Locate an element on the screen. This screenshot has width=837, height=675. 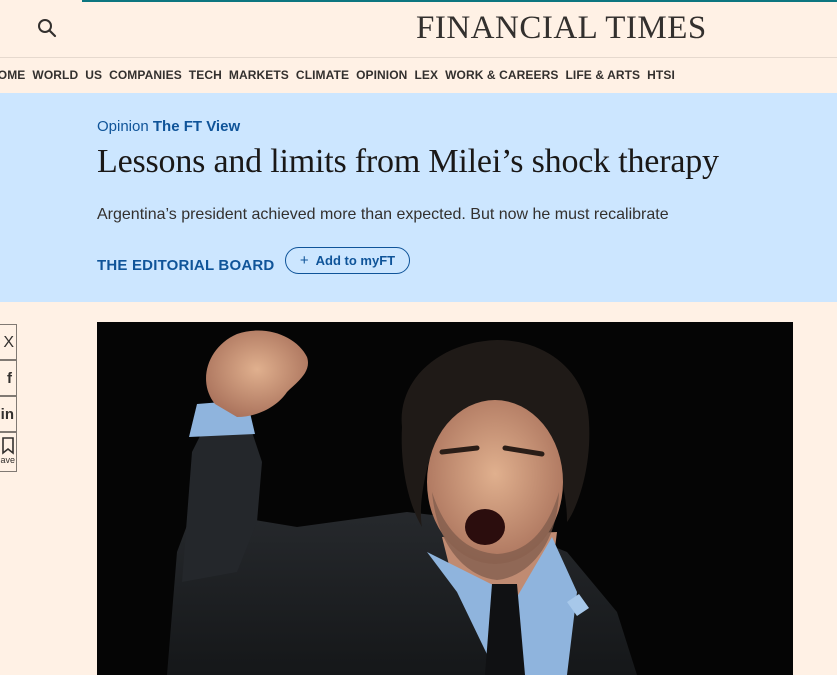
share-linkedin-button: in is located at coordinates (8, 414).